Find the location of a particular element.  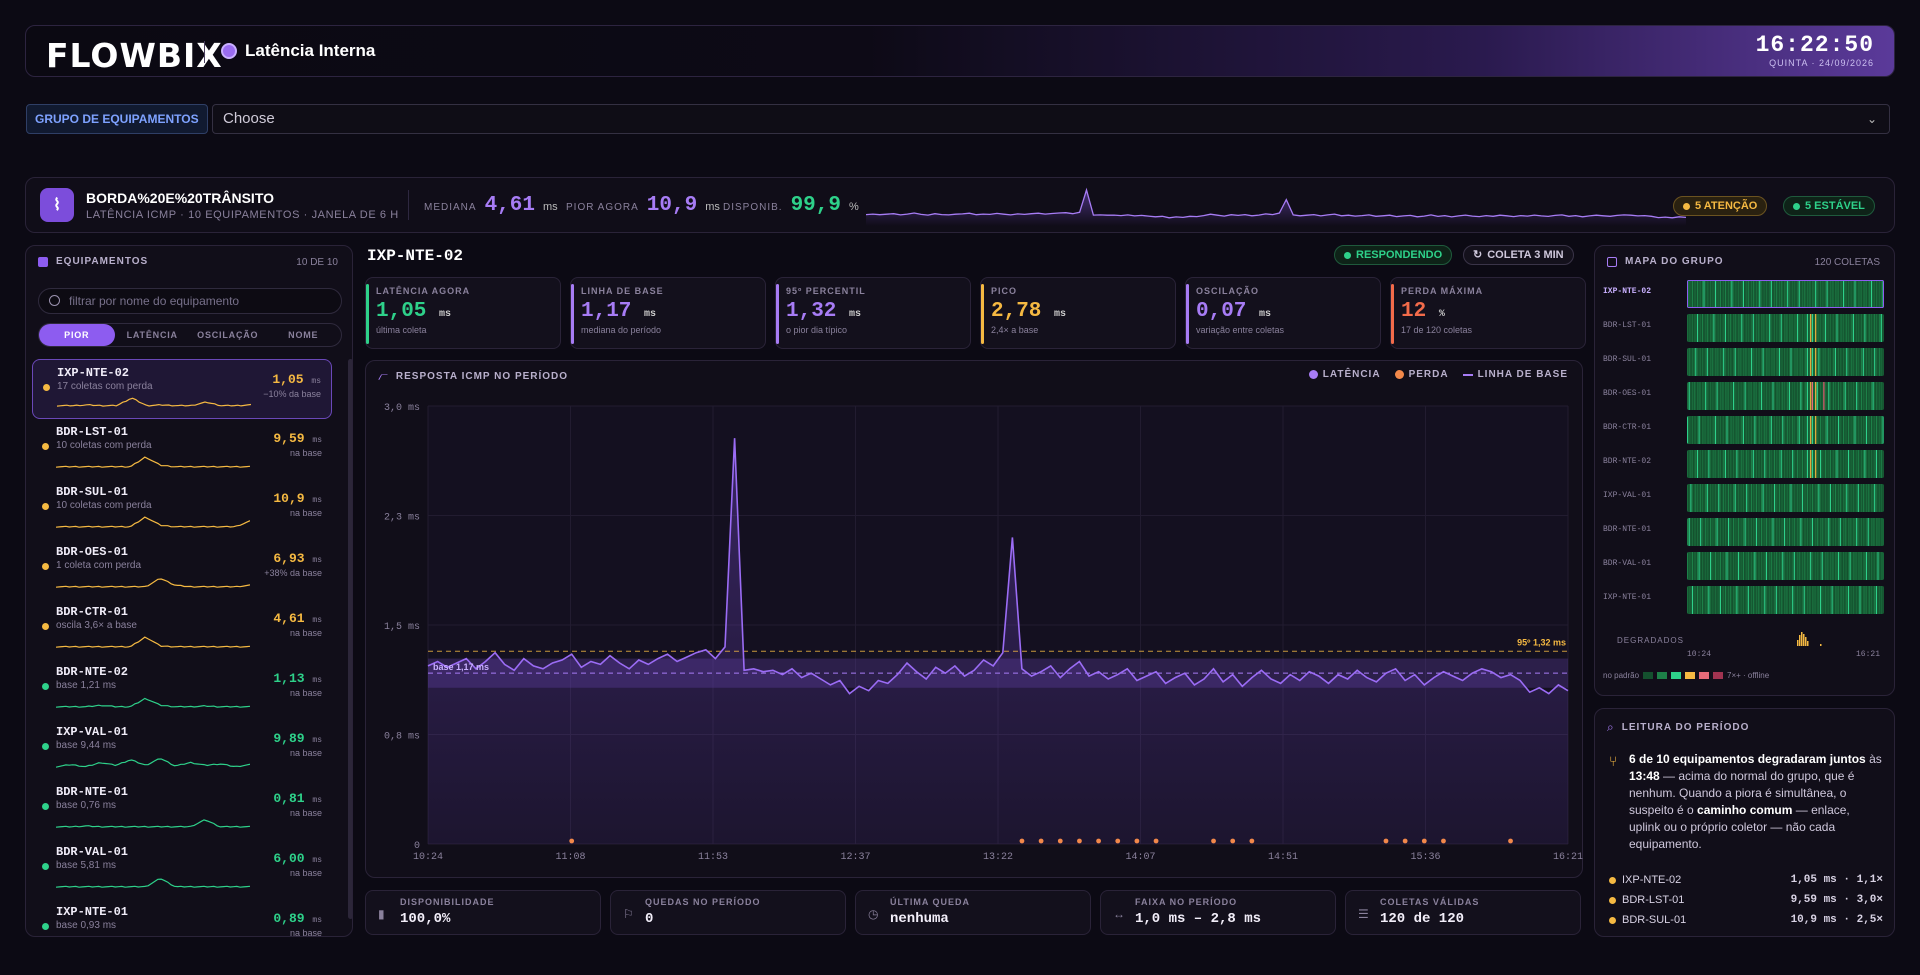

map-row: BDR-CTR-01 is located at coordinates (1745, 429).